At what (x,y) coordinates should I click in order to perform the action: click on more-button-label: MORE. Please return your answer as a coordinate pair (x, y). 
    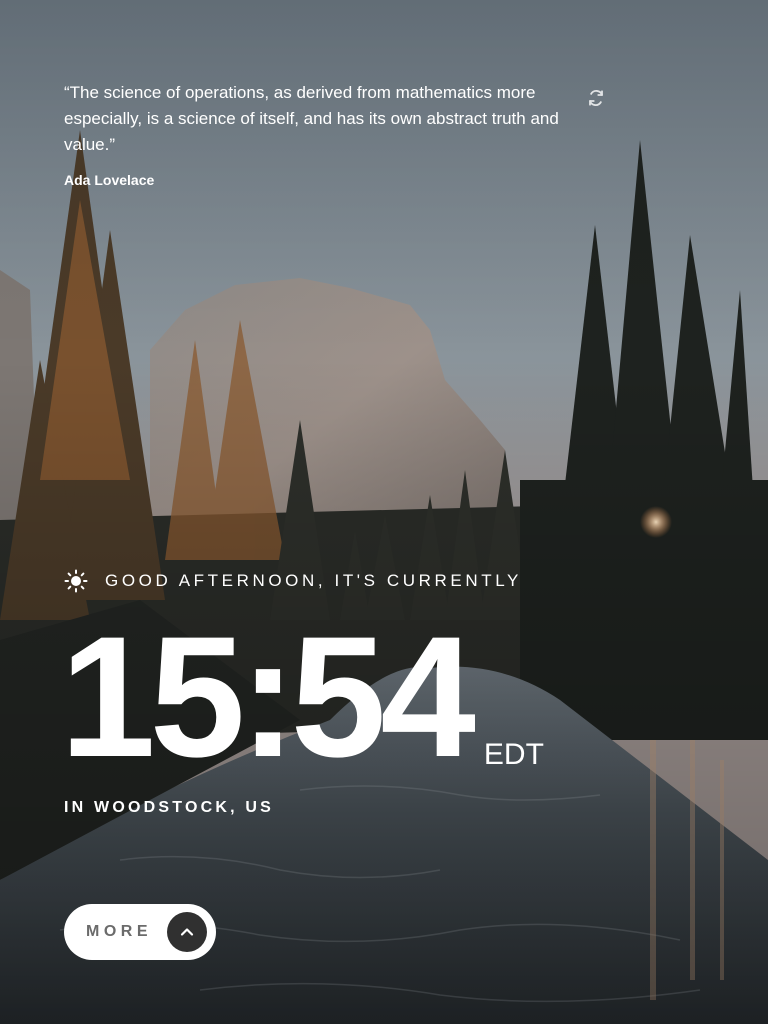
    Looking at the image, I should click on (119, 931).